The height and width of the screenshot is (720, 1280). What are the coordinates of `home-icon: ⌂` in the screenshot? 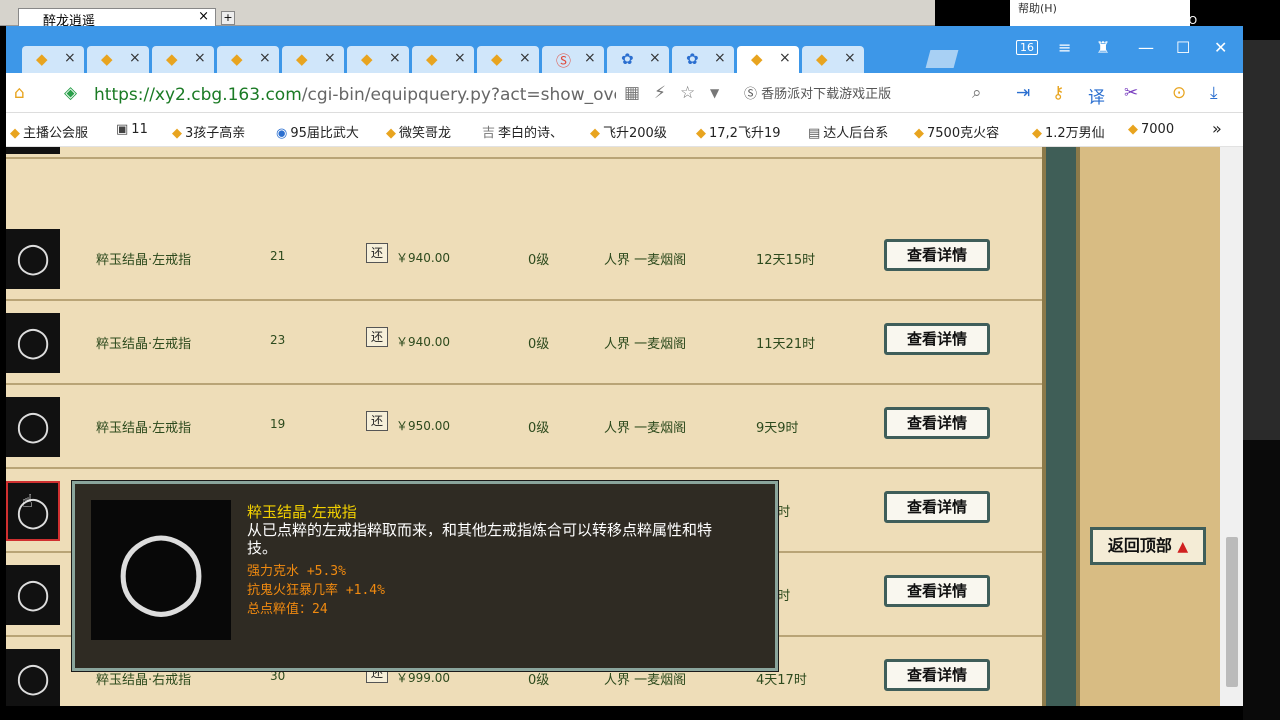 It's located at (19, 93).